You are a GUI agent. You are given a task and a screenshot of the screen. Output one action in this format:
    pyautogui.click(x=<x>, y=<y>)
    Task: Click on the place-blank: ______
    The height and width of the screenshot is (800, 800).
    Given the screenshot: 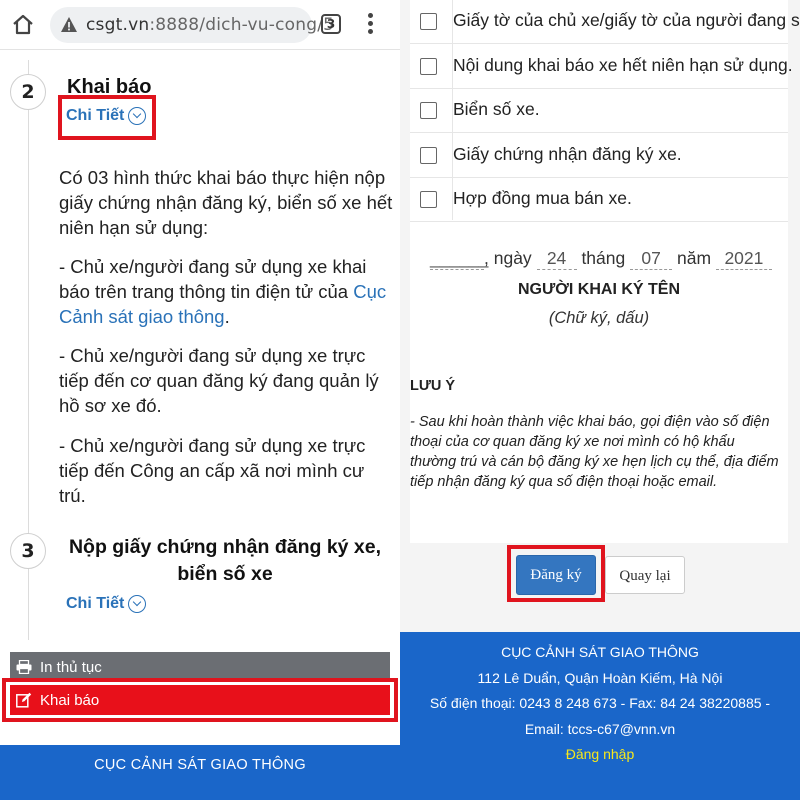 What is the action you would take?
    pyautogui.click(x=459, y=259)
    